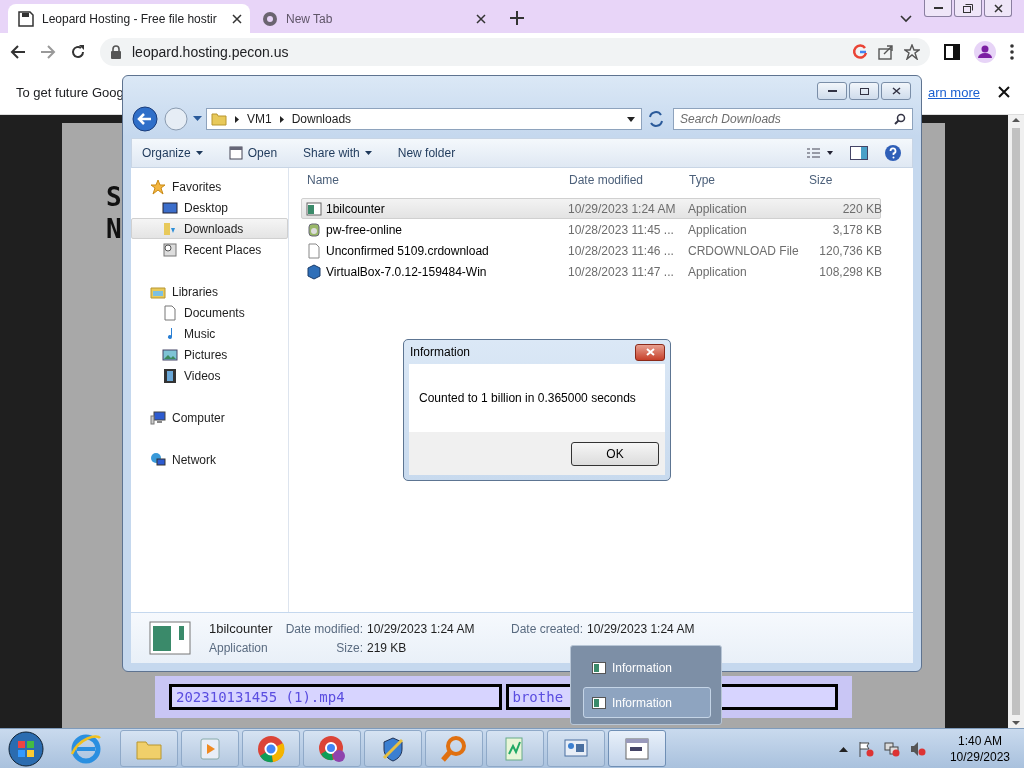 The image size is (1024, 768). What do you see at coordinates (850, 250) in the screenshot?
I see `size-cell-text: 120,736 KB` at bounding box center [850, 250].